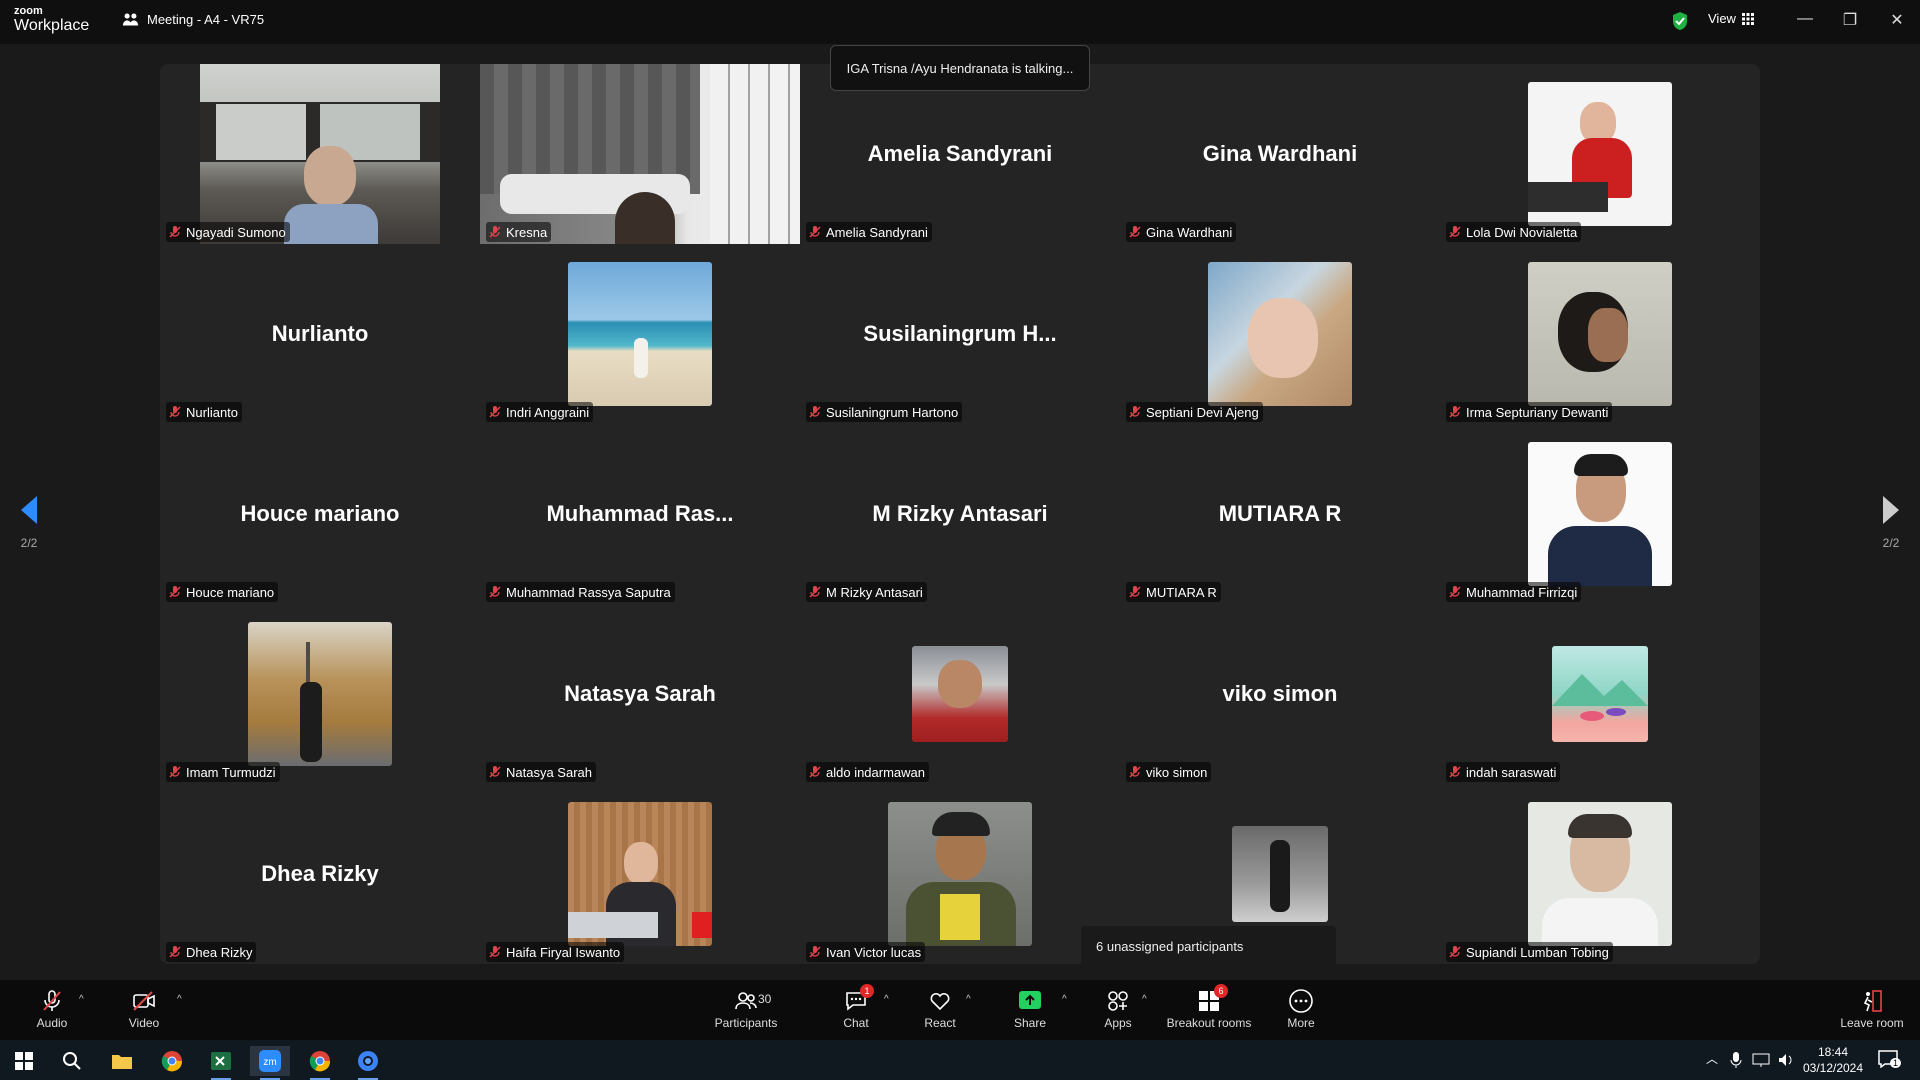 Image resolution: width=1920 pixels, height=1080 pixels. What do you see at coordinates (960, 694) in the screenshot?
I see `participant-tile: aldo indarmawan` at bounding box center [960, 694].